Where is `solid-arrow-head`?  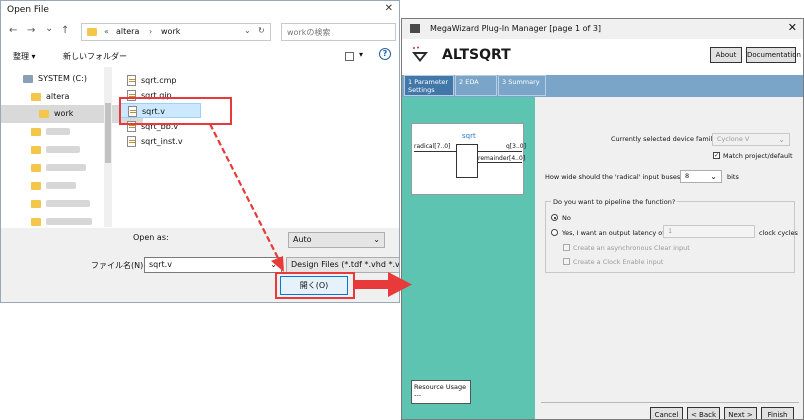
solid-arrow-head is located at coordinates (400, 284).